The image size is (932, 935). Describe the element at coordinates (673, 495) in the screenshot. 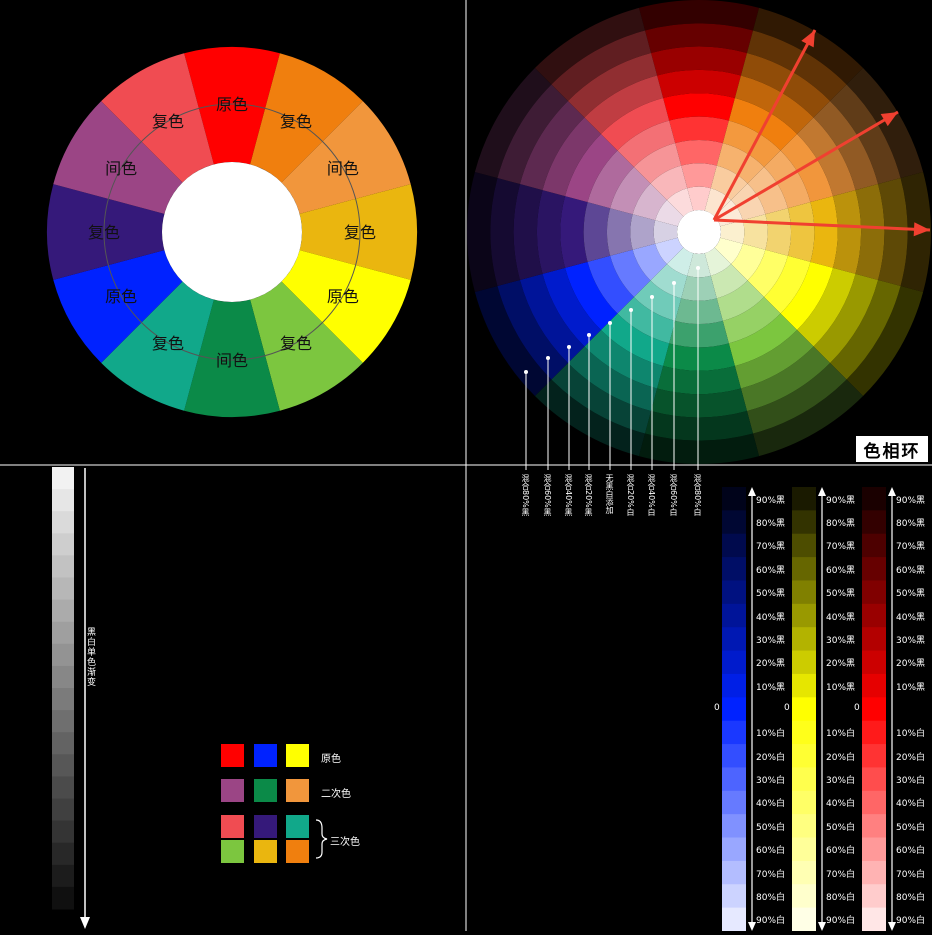

I see `ring-label: 混合60%白` at that location.